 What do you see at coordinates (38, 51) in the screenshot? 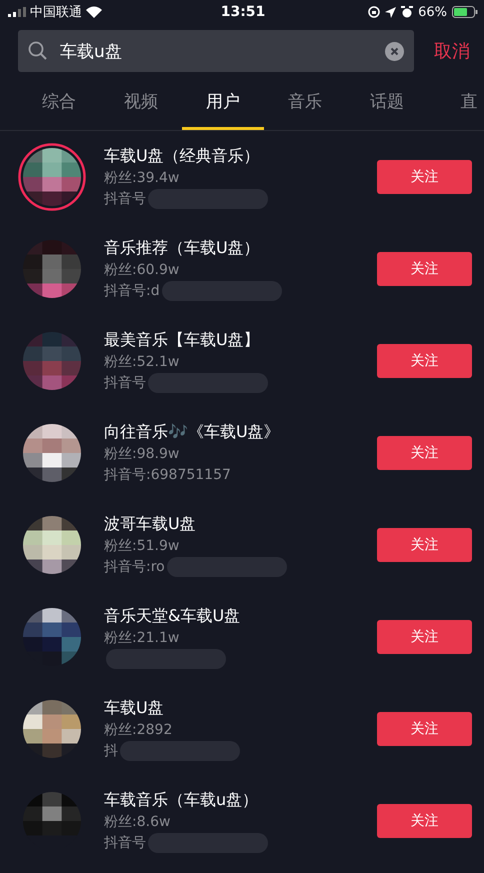
I see `search-icon` at bounding box center [38, 51].